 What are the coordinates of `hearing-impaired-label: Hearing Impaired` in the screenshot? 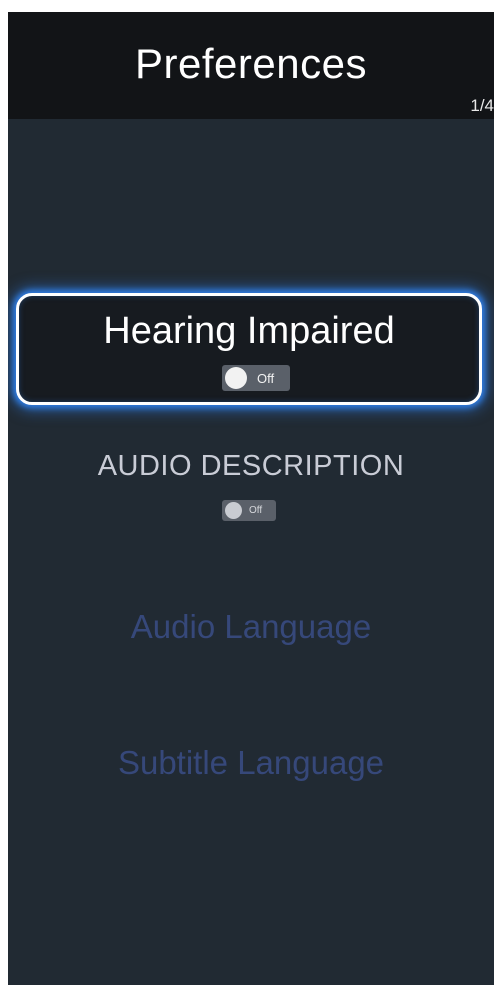 It's located at (249, 331).